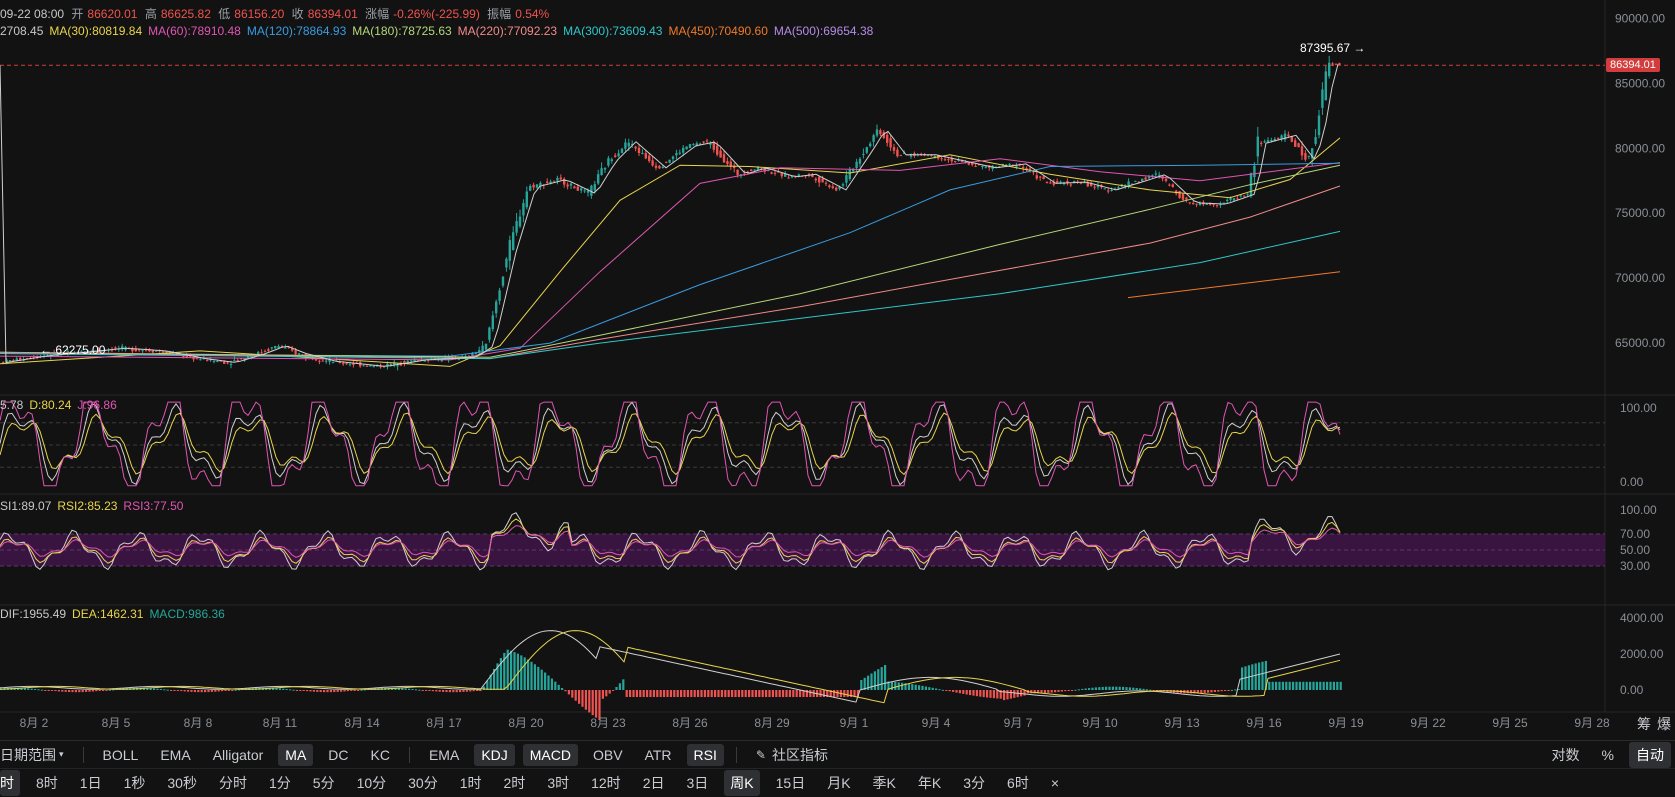 The image size is (1675, 797). I want to click on log-scale-toggle: 对数, so click(1566, 755).